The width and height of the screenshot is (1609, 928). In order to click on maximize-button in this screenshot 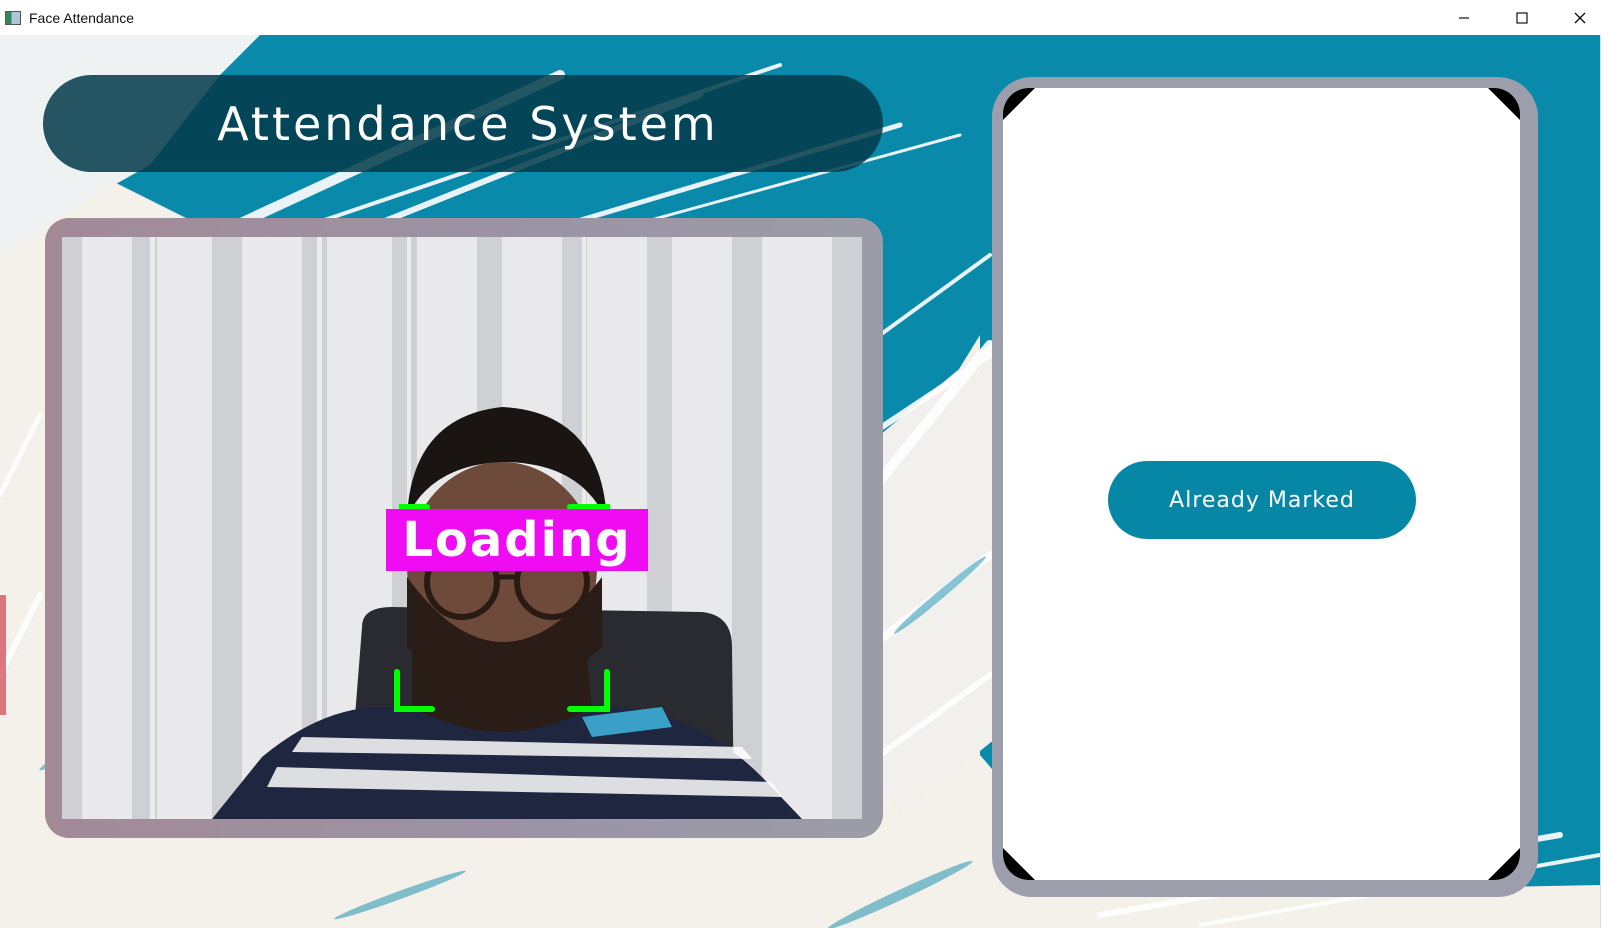, I will do `click(1522, 17)`.